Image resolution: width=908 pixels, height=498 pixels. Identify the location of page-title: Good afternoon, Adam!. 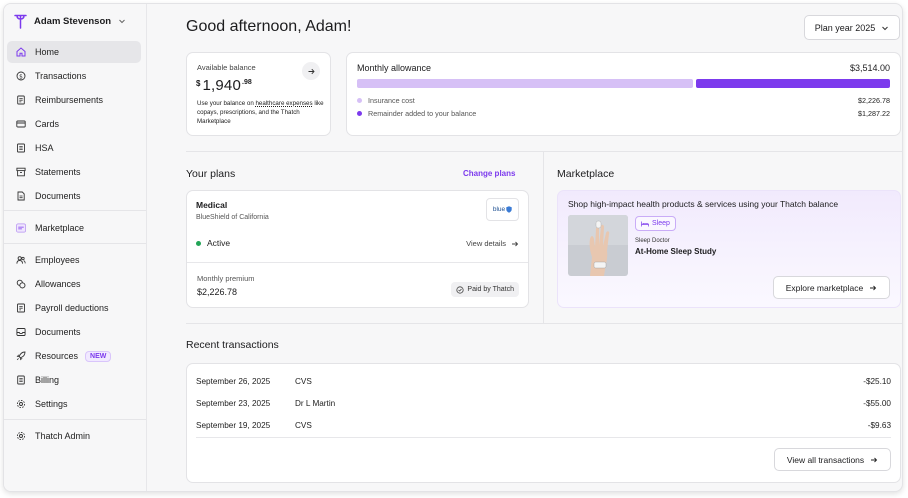
(269, 26).